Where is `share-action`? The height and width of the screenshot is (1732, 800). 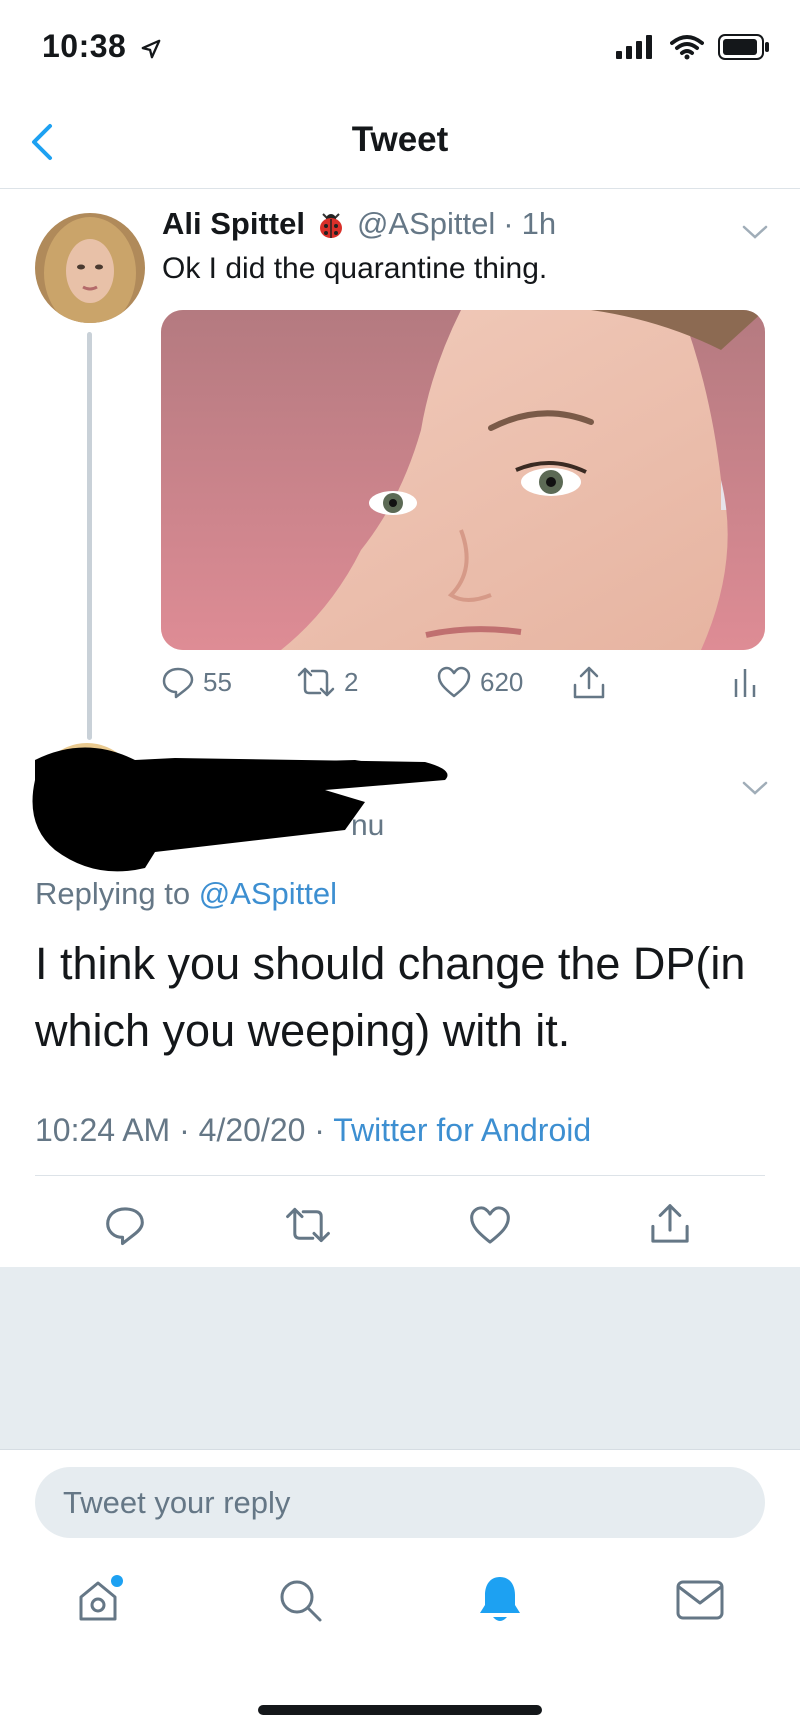 share-action is located at coordinates (589, 683).